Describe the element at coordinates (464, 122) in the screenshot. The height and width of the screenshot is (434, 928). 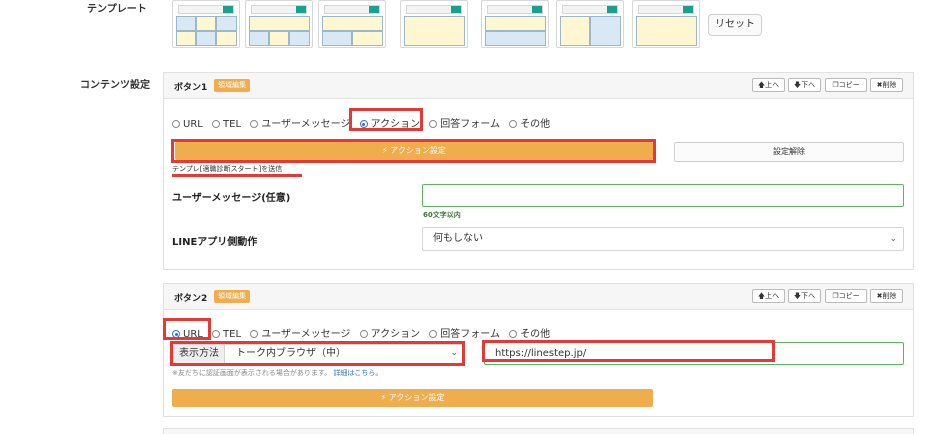
I see `button1-radio-answer-form: 回答フォーム` at that location.